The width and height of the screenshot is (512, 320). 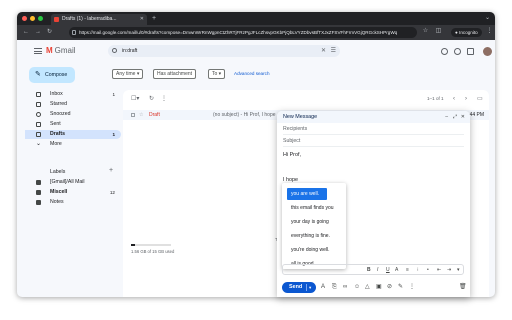 I want to click on recipients-field: Recipients, so click(x=373, y=129).